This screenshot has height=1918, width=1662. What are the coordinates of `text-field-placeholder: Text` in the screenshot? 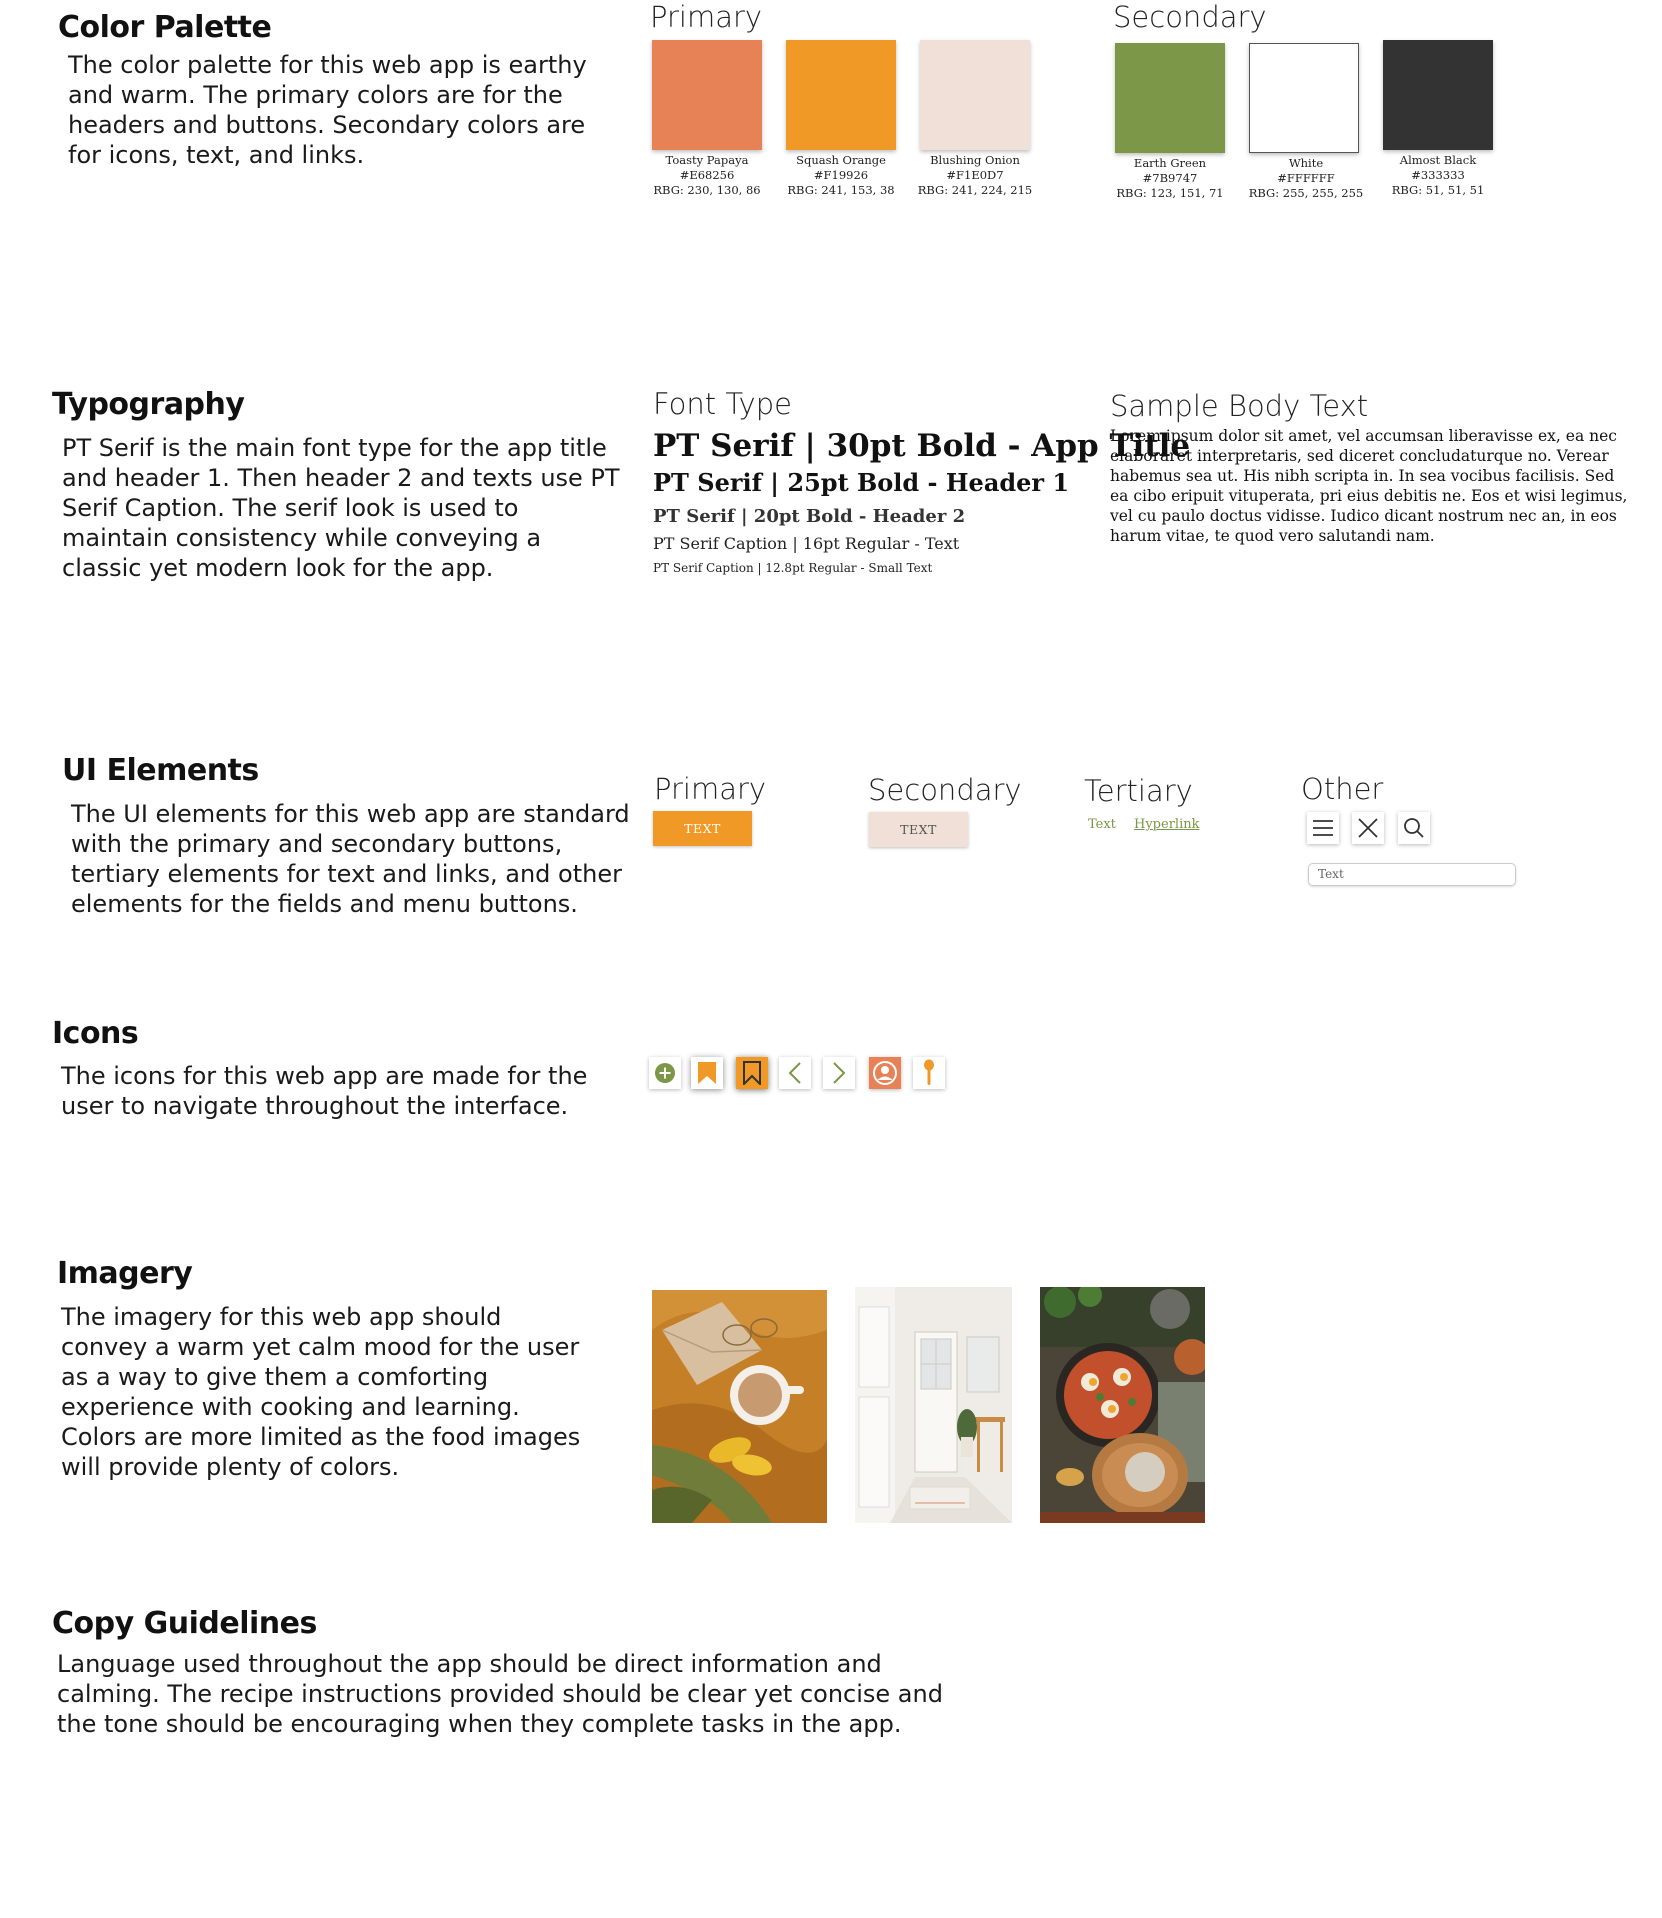 It's located at (1331, 874).